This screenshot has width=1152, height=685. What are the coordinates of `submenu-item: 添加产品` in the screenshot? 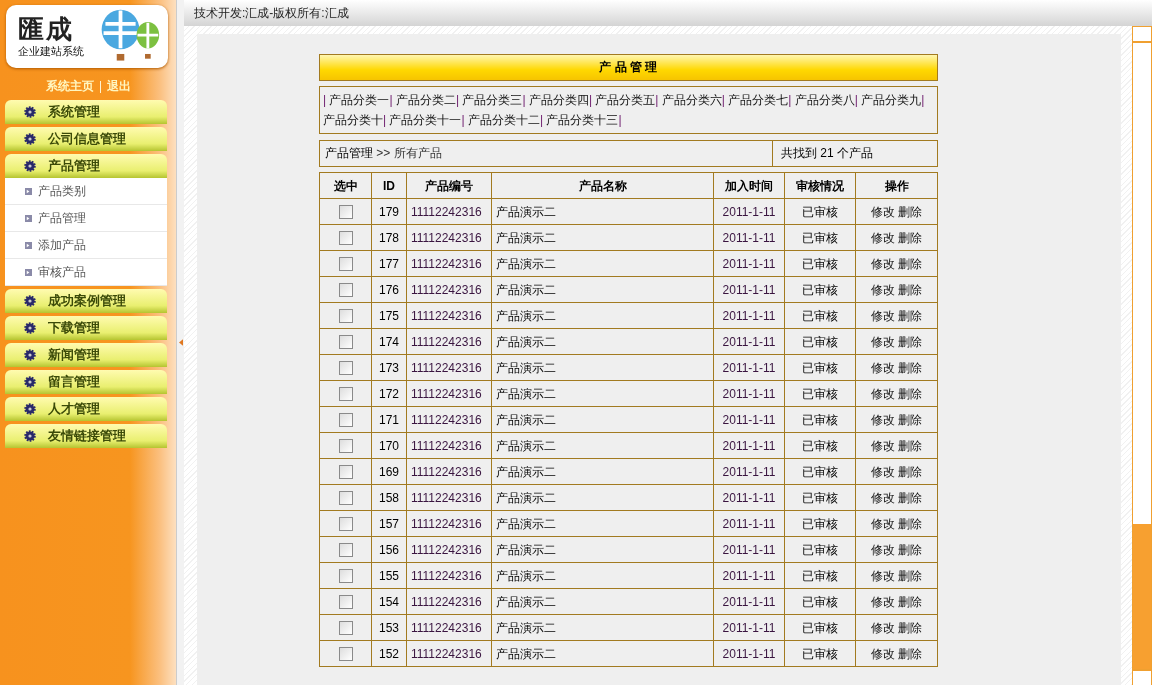 It's located at (86, 245).